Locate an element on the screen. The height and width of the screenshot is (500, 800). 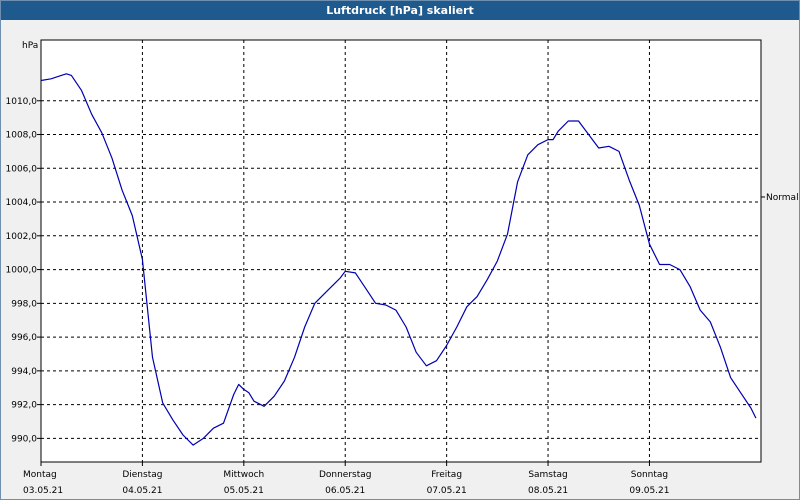
x-tick-day-label: Samstag is located at coordinates (547, 475).